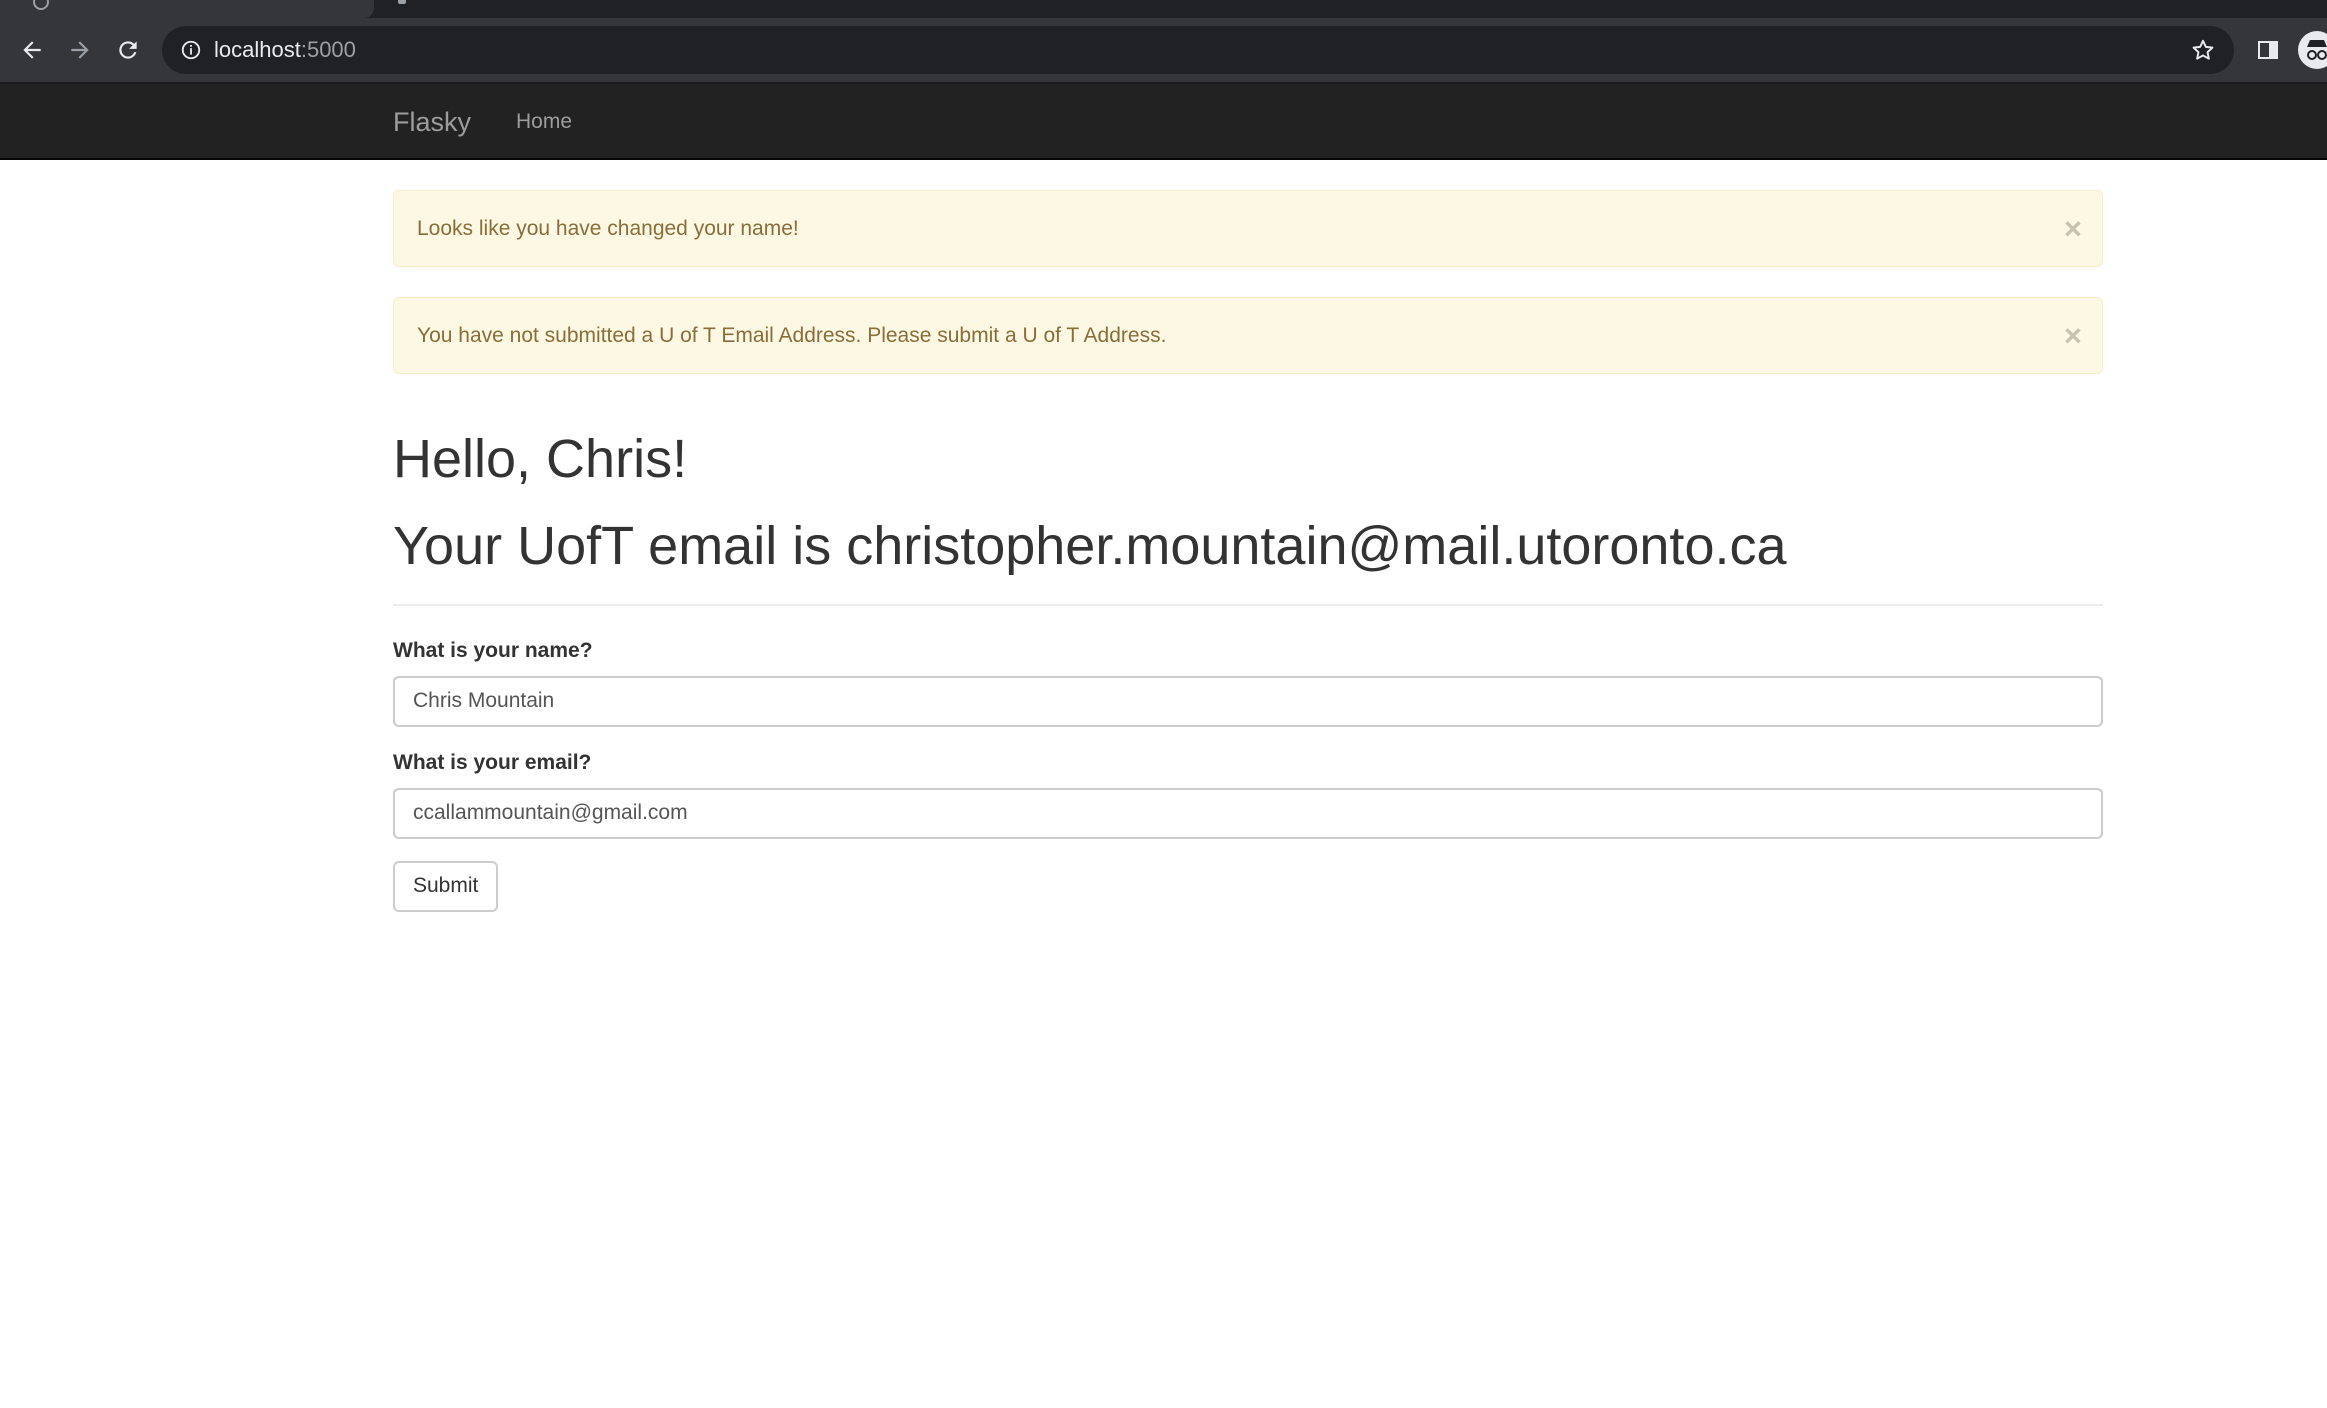 This screenshot has height=1408, width=2327. Describe the element at coordinates (191, 50) in the screenshot. I see `site-info-icon` at that location.